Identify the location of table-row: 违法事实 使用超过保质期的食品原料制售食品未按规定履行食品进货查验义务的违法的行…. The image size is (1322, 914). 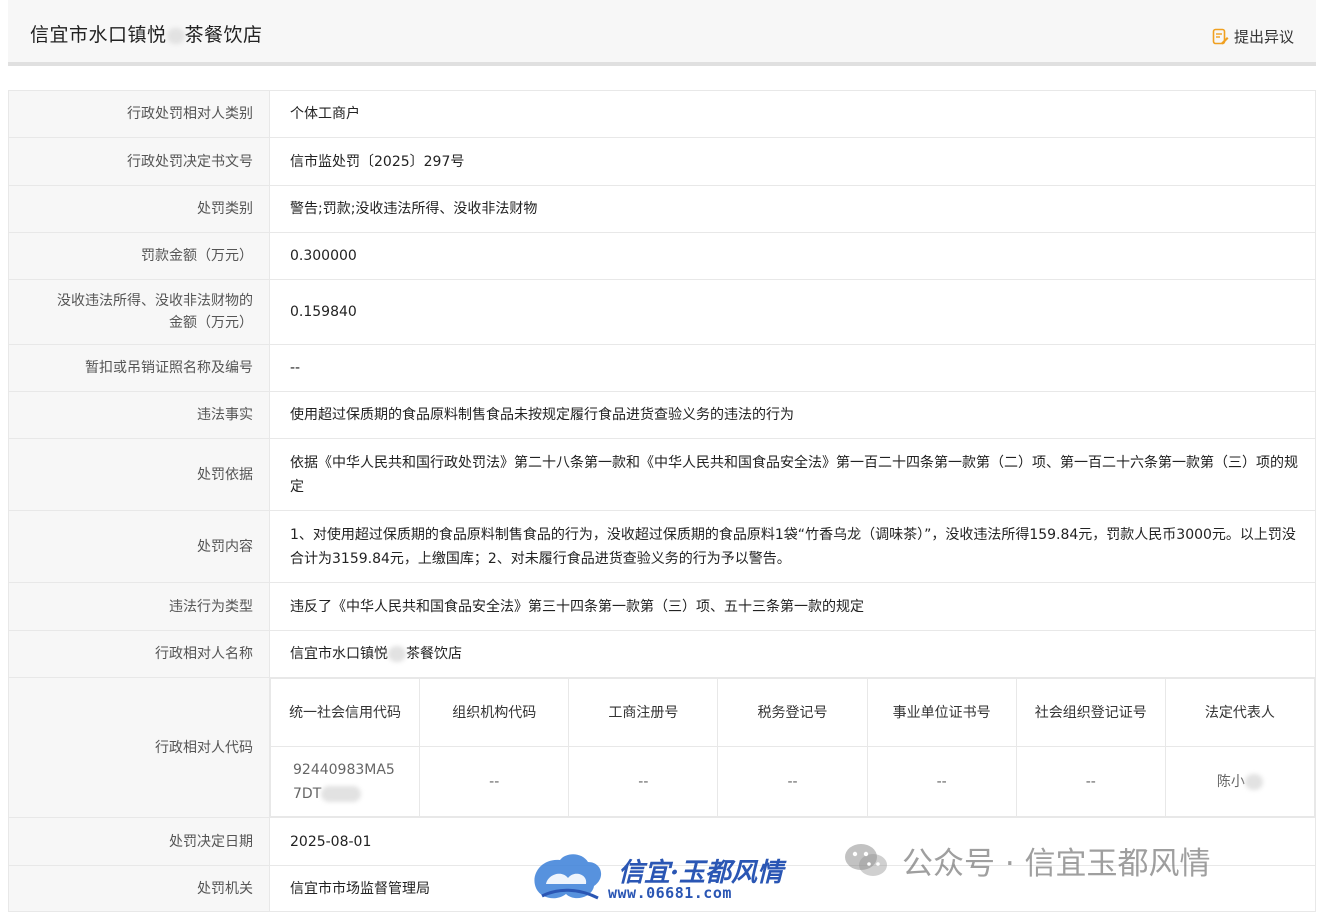
(662, 415).